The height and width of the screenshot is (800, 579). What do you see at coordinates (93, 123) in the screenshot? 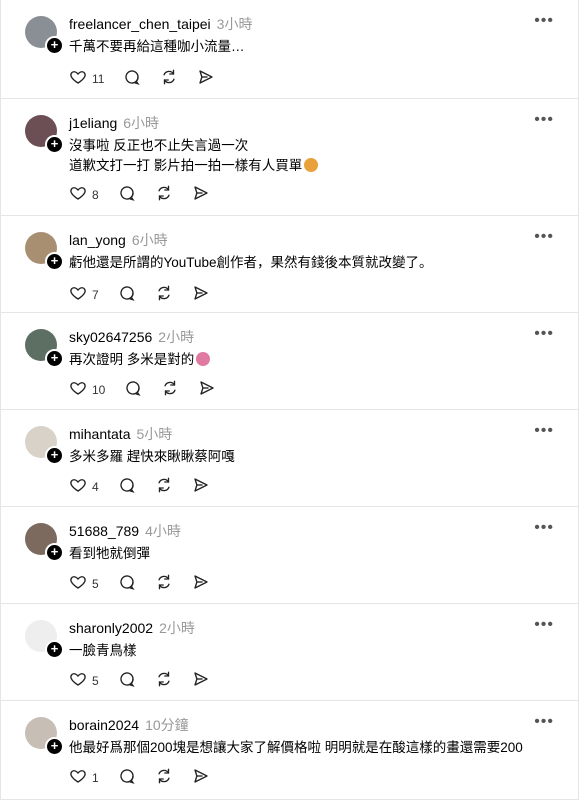
I see `username-link: j1eliang` at bounding box center [93, 123].